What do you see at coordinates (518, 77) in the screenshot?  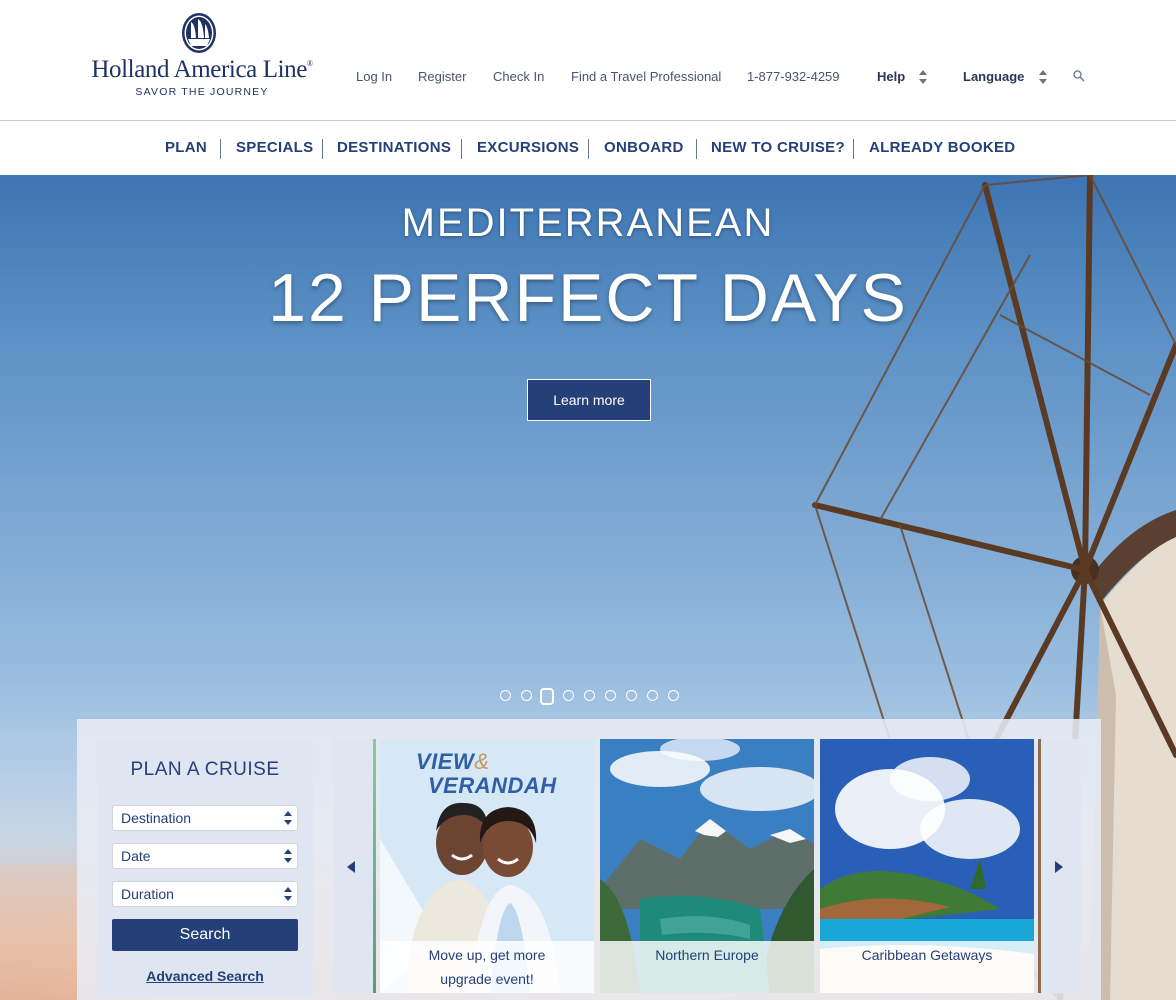 I see `check-in-link: Check In` at bounding box center [518, 77].